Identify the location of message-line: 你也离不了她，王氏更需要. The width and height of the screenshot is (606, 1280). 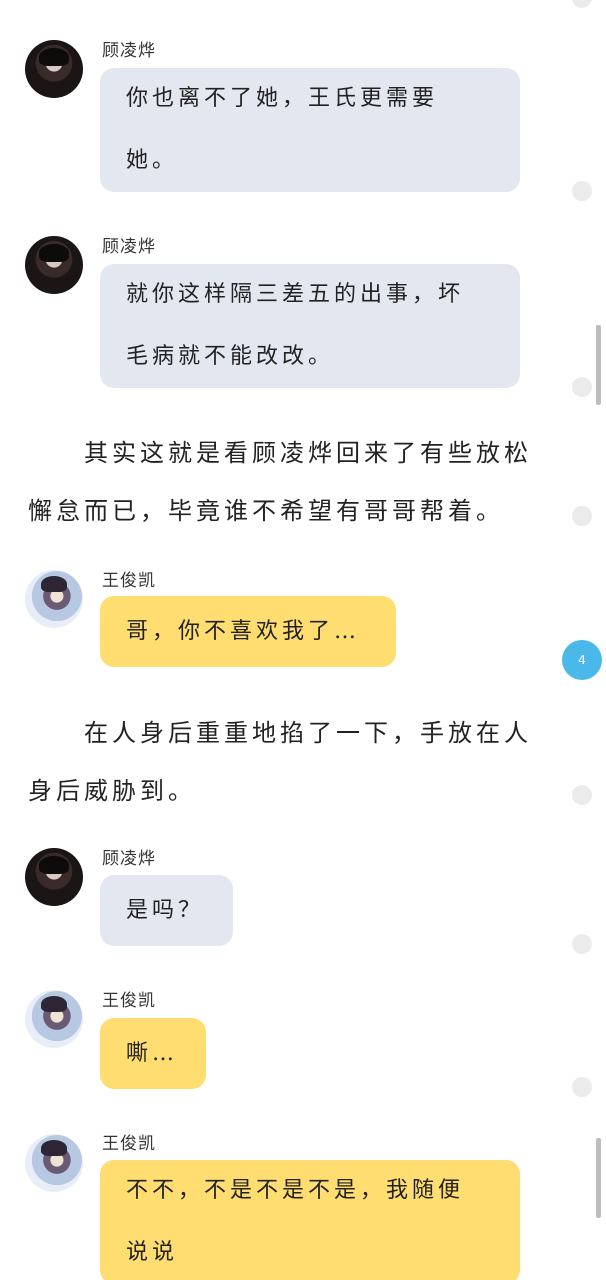
(282, 98).